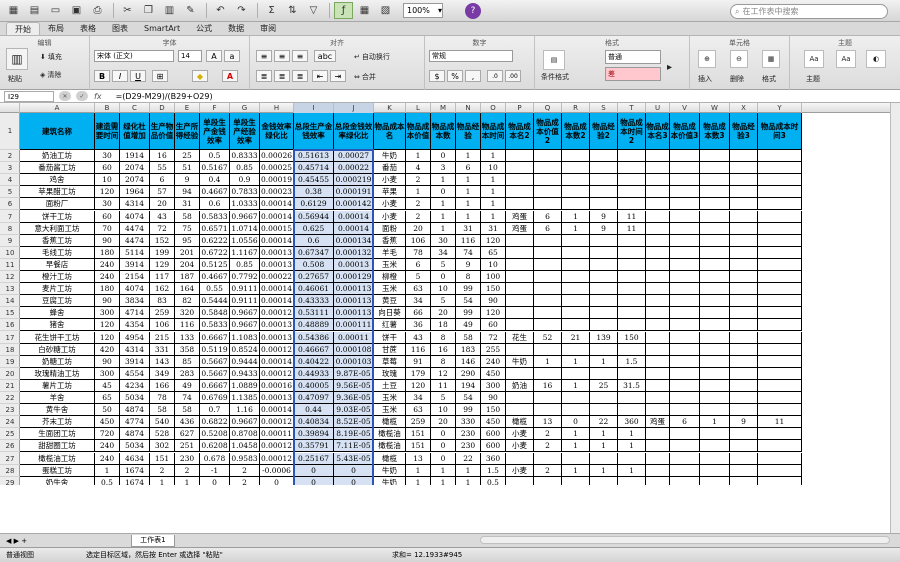 This screenshot has height=562, width=900. Describe the element at coordinates (443, 264) in the screenshot. I see `data-cell: 5` at that location.